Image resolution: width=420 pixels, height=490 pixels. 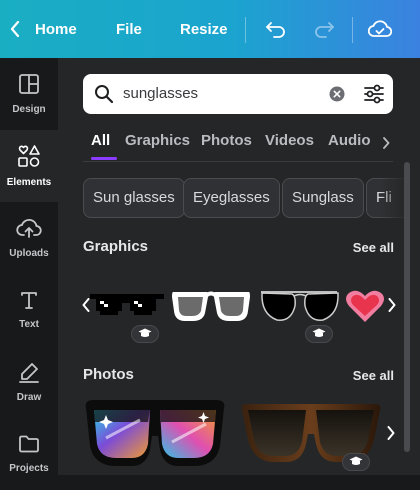 What do you see at coordinates (129, 29) in the screenshot?
I see `file-menu-button: File` at bounding box center [129, 29].